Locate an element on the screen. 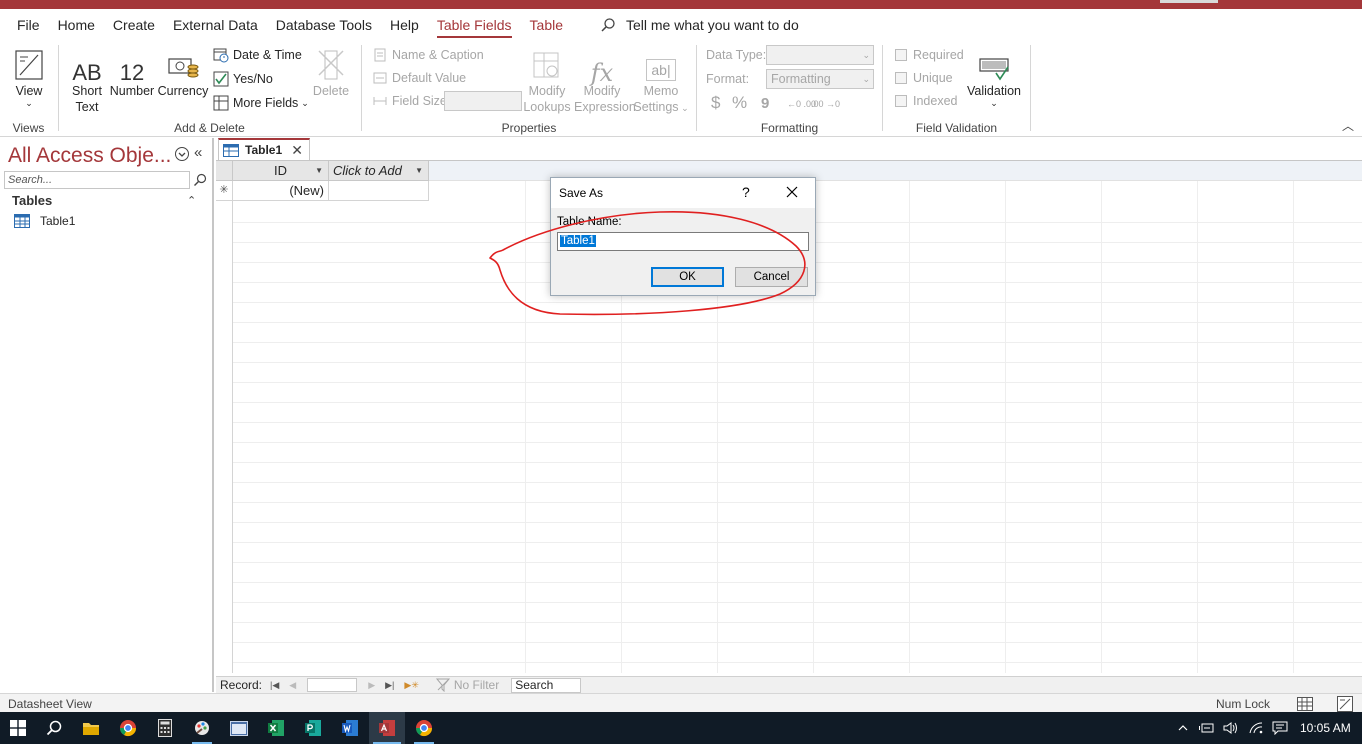  short-text-button: AB Short Text is located at coordinates (87, 80).